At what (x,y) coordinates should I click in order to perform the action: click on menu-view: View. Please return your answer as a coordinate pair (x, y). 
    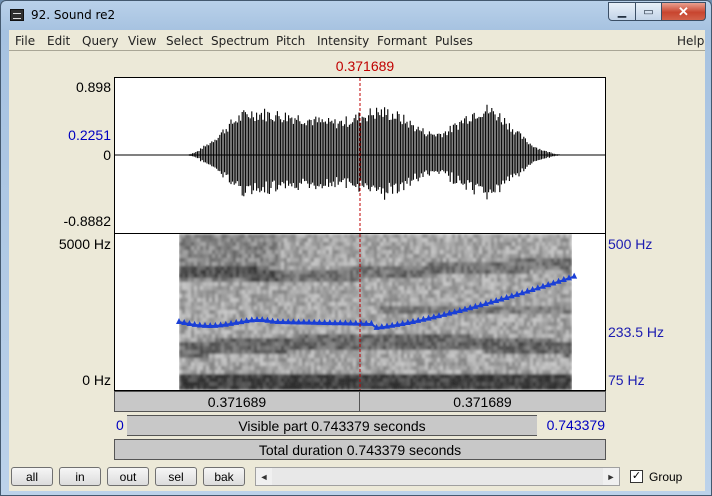
    Looking at the image, I should click on (142, 41).